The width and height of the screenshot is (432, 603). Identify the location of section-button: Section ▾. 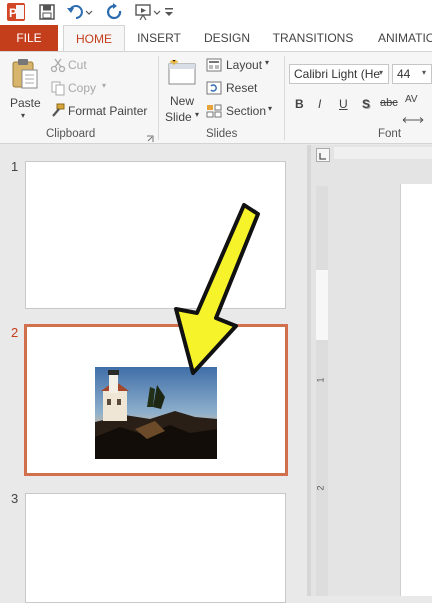
(242, 112).